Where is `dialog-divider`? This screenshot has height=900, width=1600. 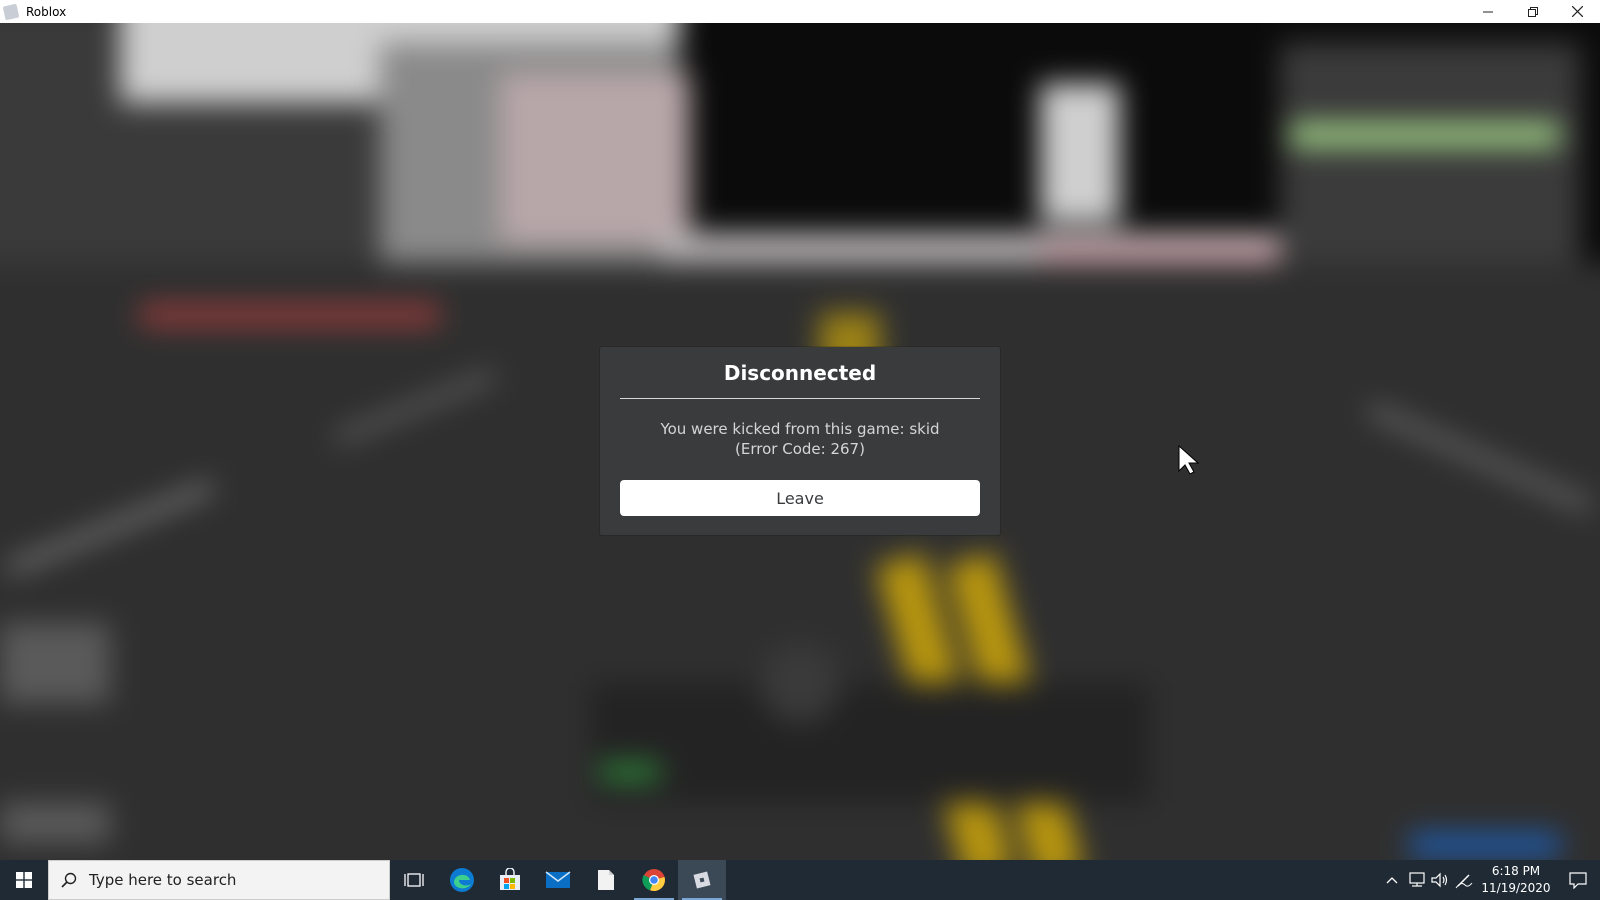
dialog-divider is located at coordinates (800, 398).